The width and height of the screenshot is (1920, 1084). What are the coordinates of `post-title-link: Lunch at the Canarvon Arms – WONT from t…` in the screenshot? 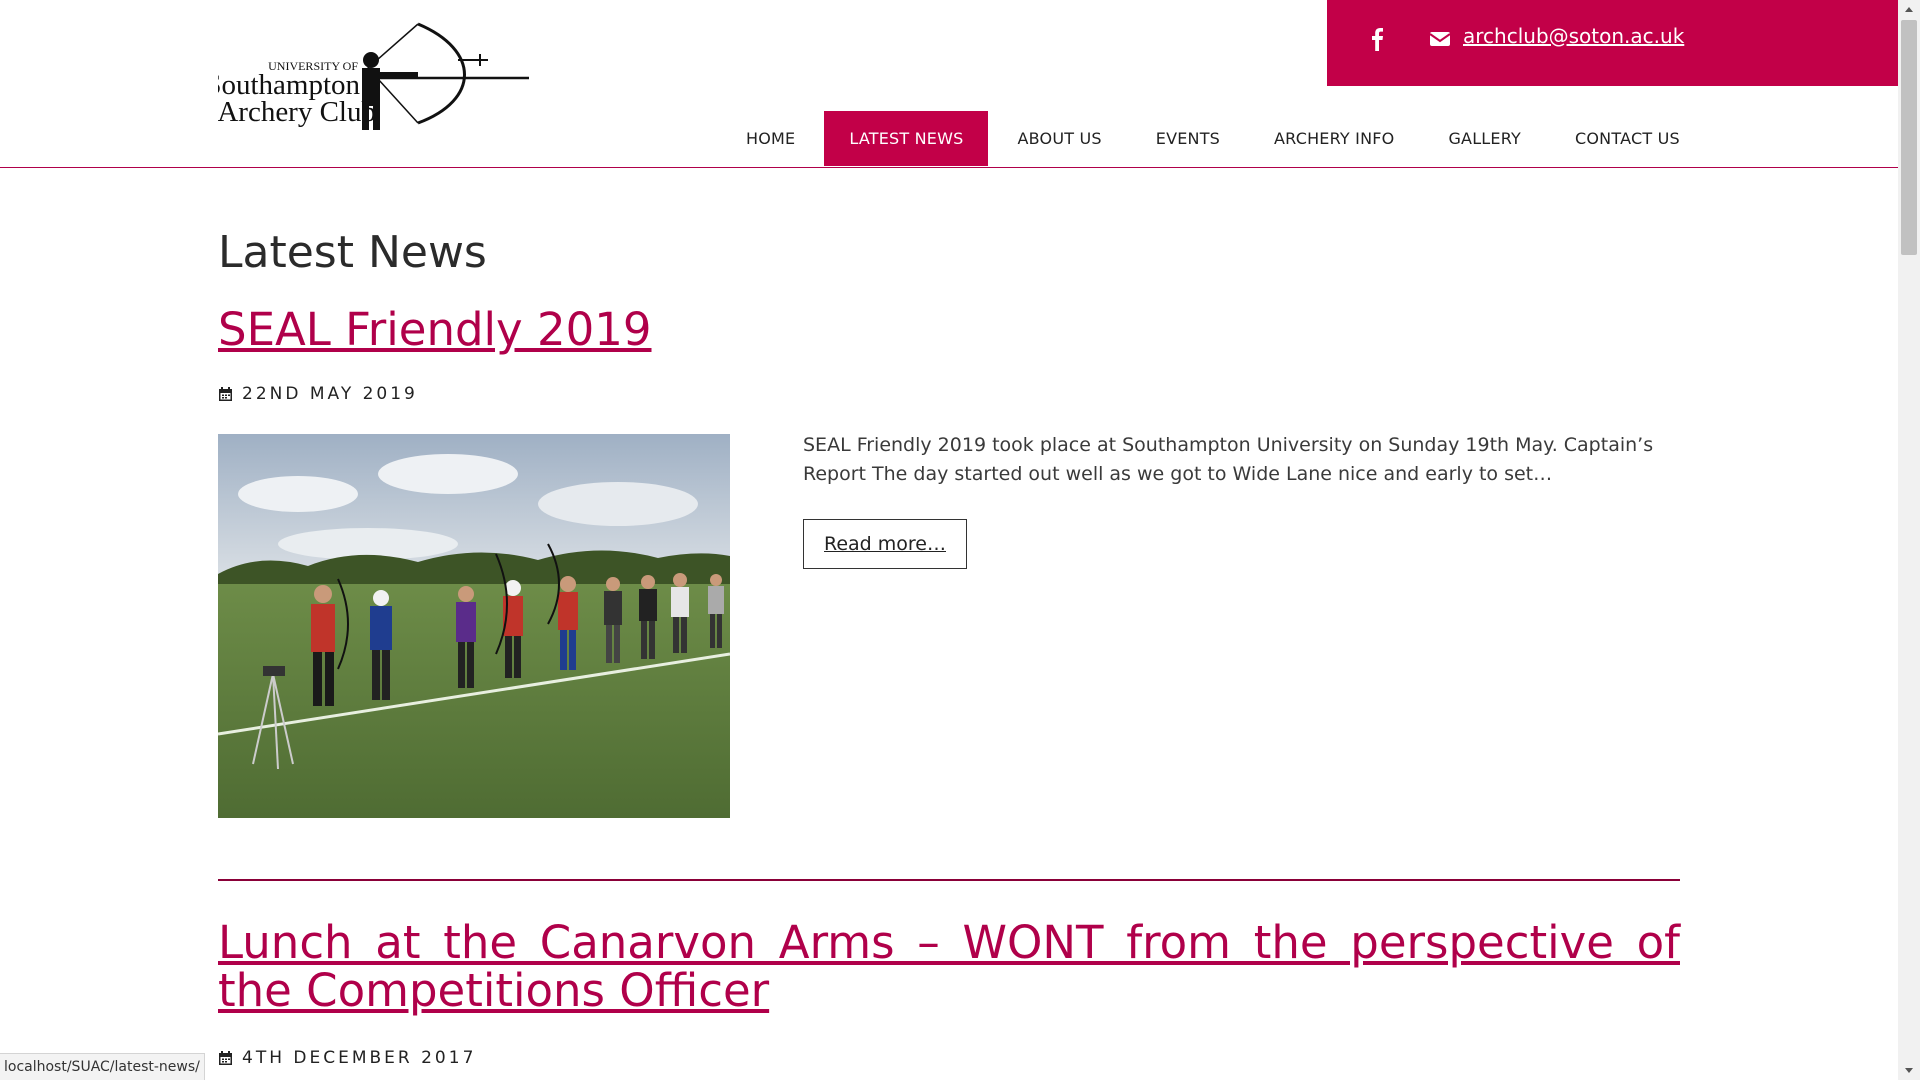 It's located at (949, 967).